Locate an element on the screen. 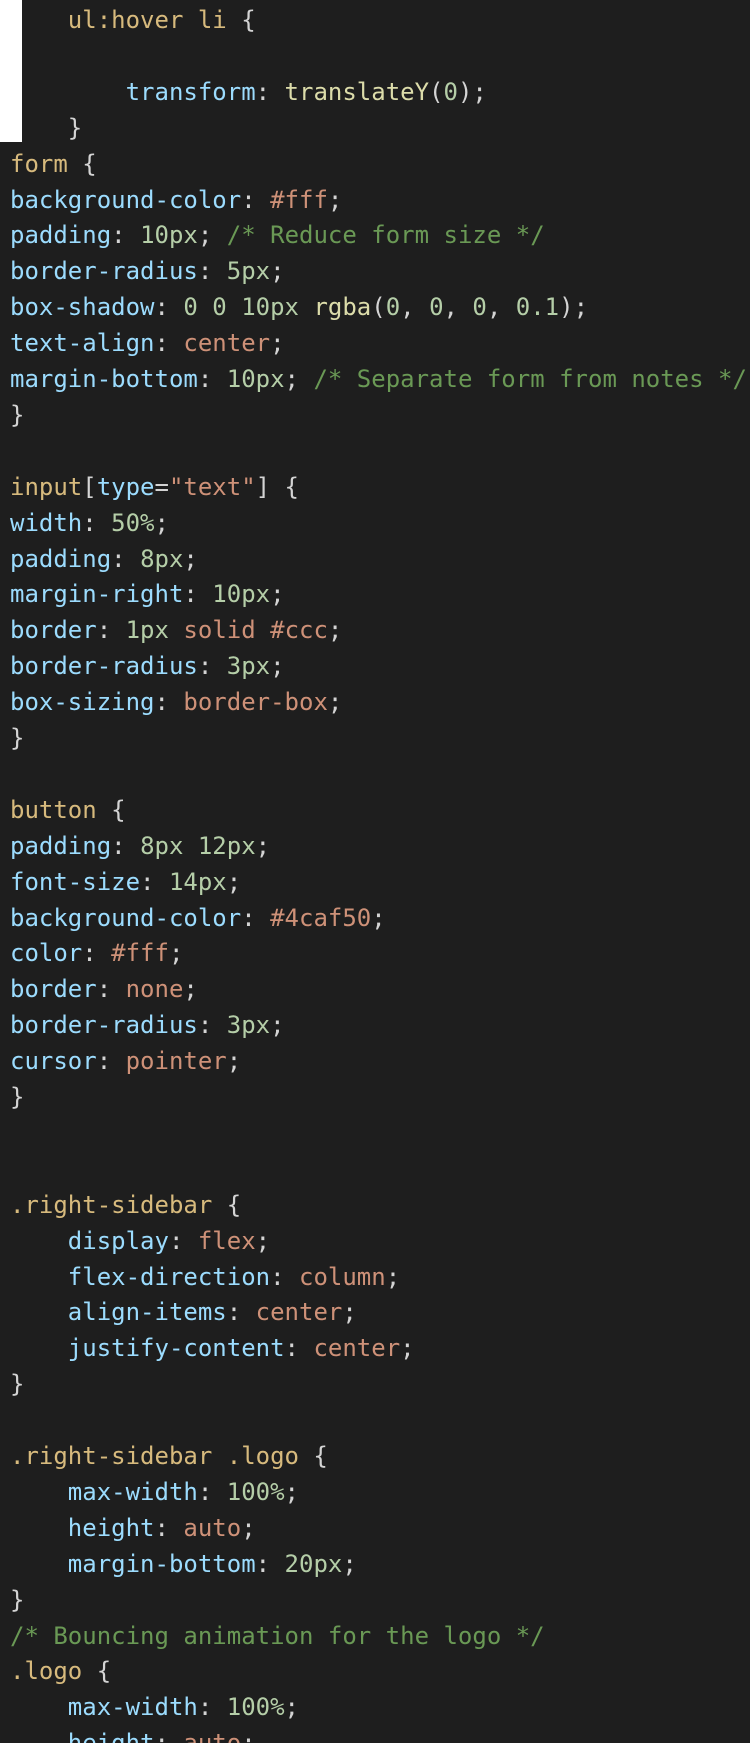 The height and width of the screenshot is (1743, 750). code-token-number: 0 0 10px is located at coordinates (241, 307).